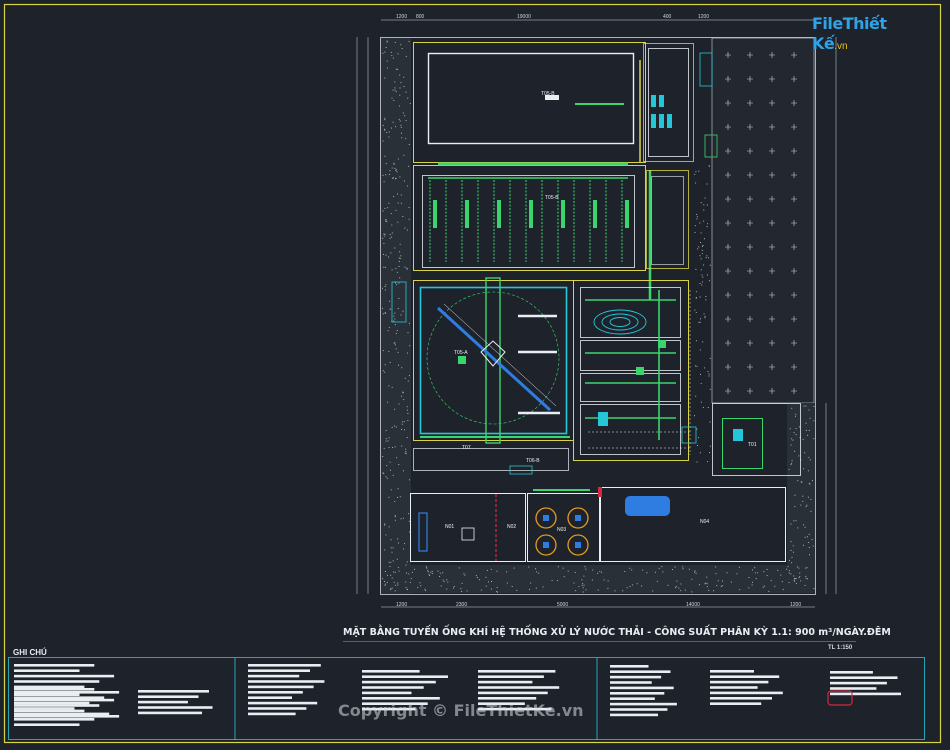 This screenshot has width=950, height=750. I want to click on watermark: Copyright © FileThietKe.vn, so click(461, 710).